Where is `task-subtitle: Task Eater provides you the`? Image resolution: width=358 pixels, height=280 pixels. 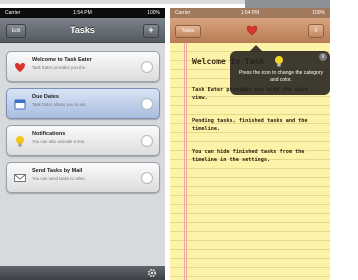
task-subtitle: Task Eater provides you the is located at coordinates (59, 67).